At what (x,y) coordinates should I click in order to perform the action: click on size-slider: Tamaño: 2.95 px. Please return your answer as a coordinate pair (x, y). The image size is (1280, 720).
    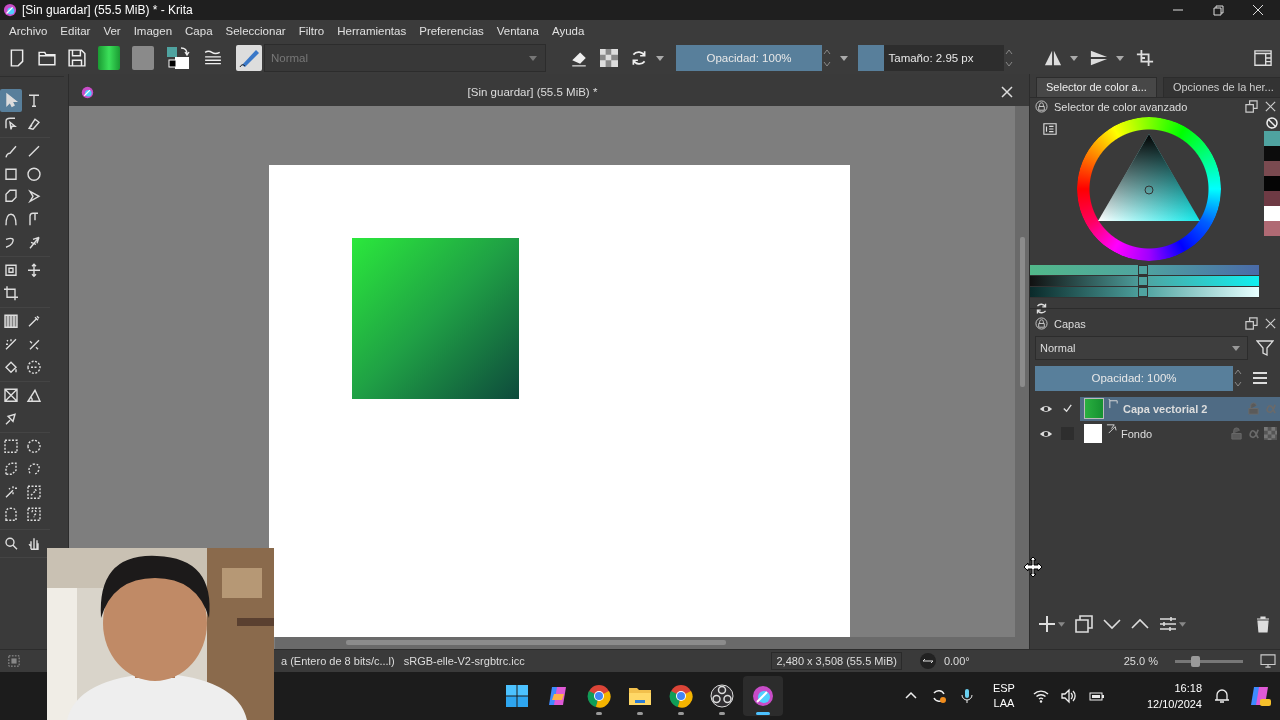
    Looking at the image, I should click on (931, 58).